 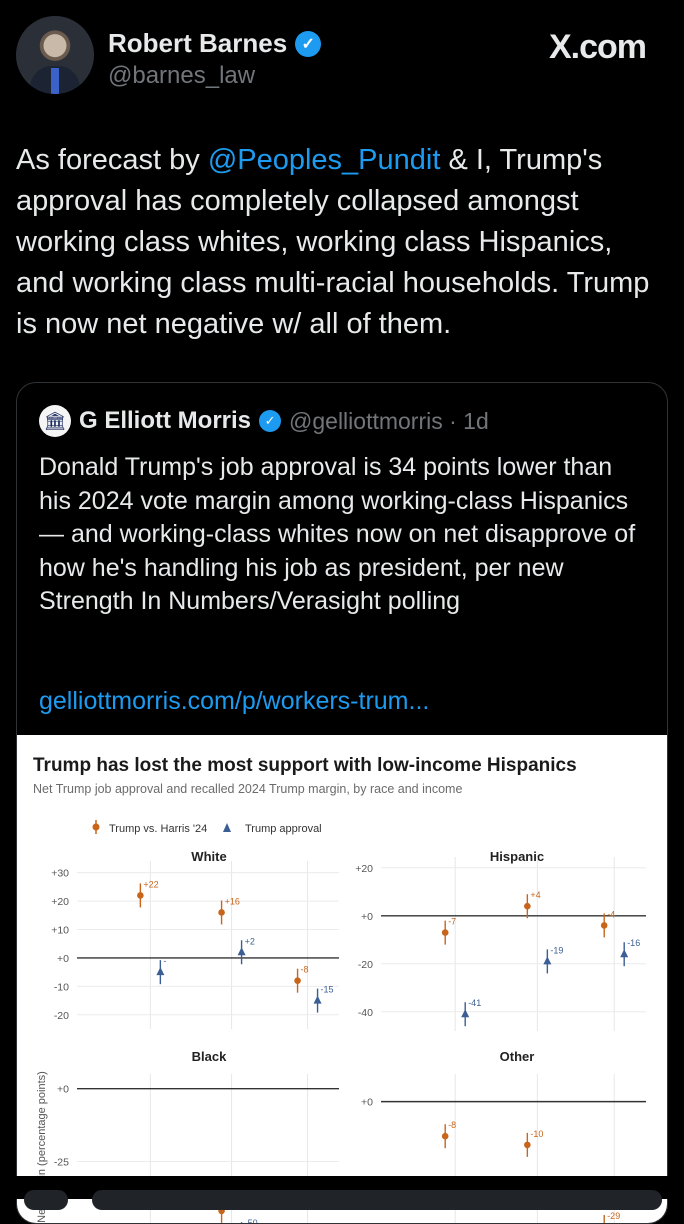 I want to click on chart-legend: Trump vs. Harris '24 Trump approval, so click(x=207, y=827).